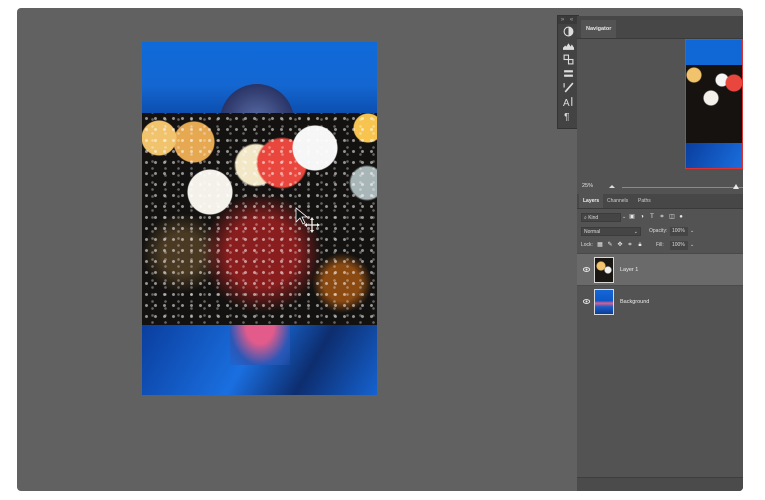 This screenshot has height=500, width=765. I want to click on opacity-label: Opacity:, so click(658, 231).